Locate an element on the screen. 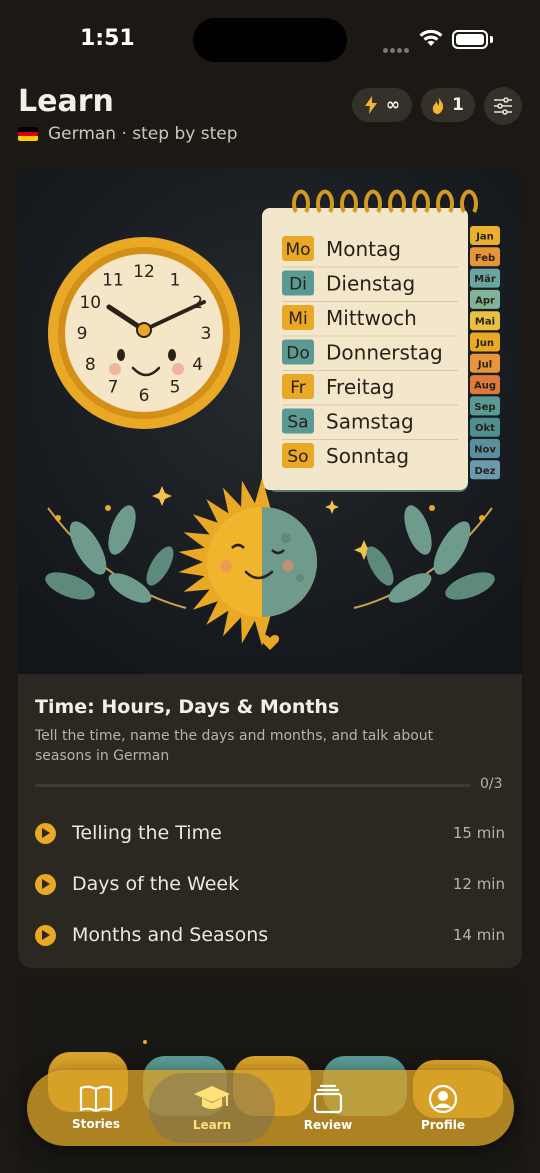 The height and width of the screenshot is (1173, 540). day-name: Samstag is located at coordinates (370, 422).